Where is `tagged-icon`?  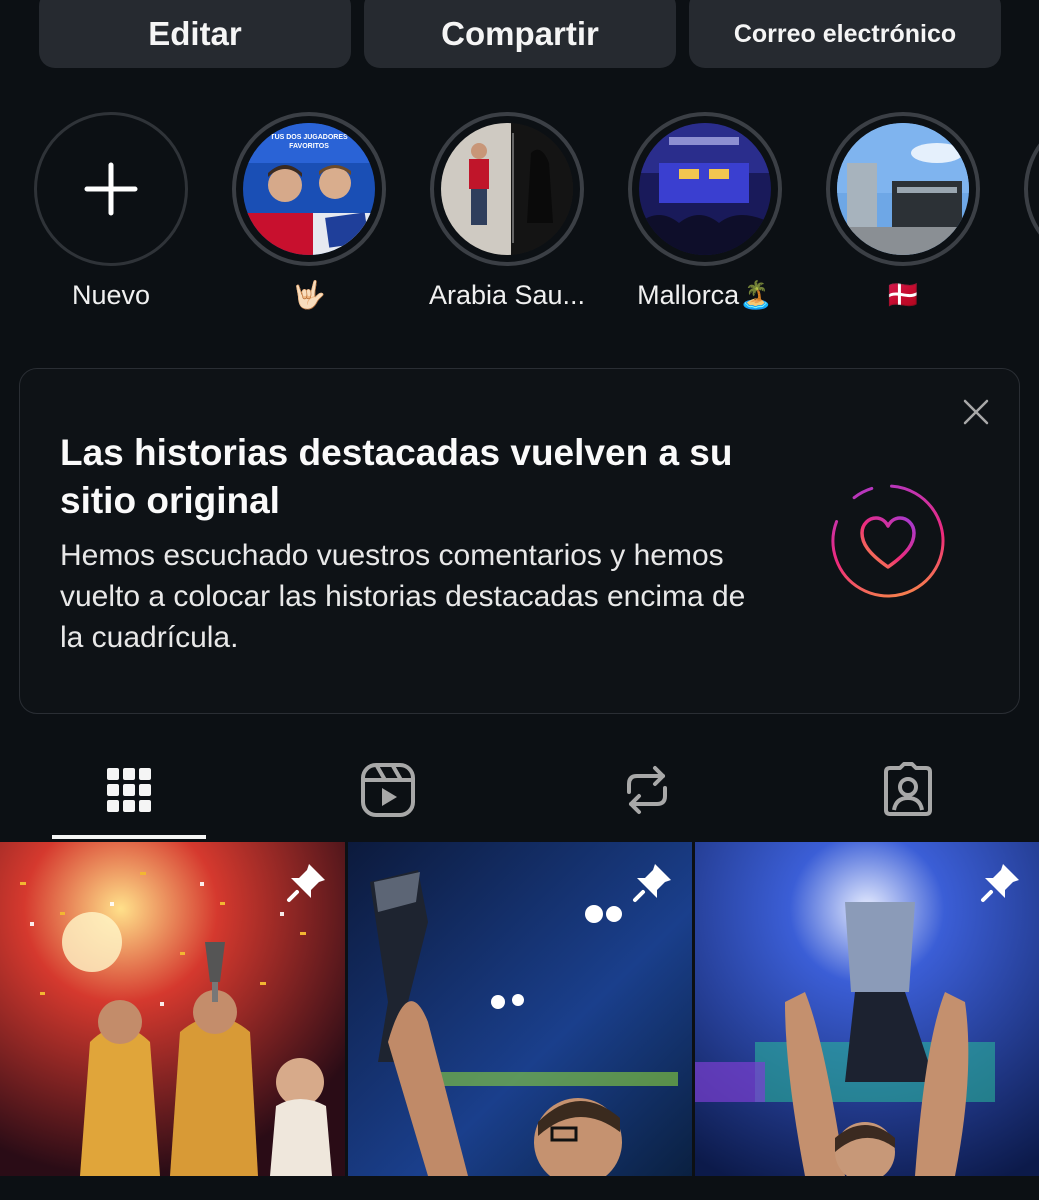
tagged-icon is located at coordinates (908, 789).